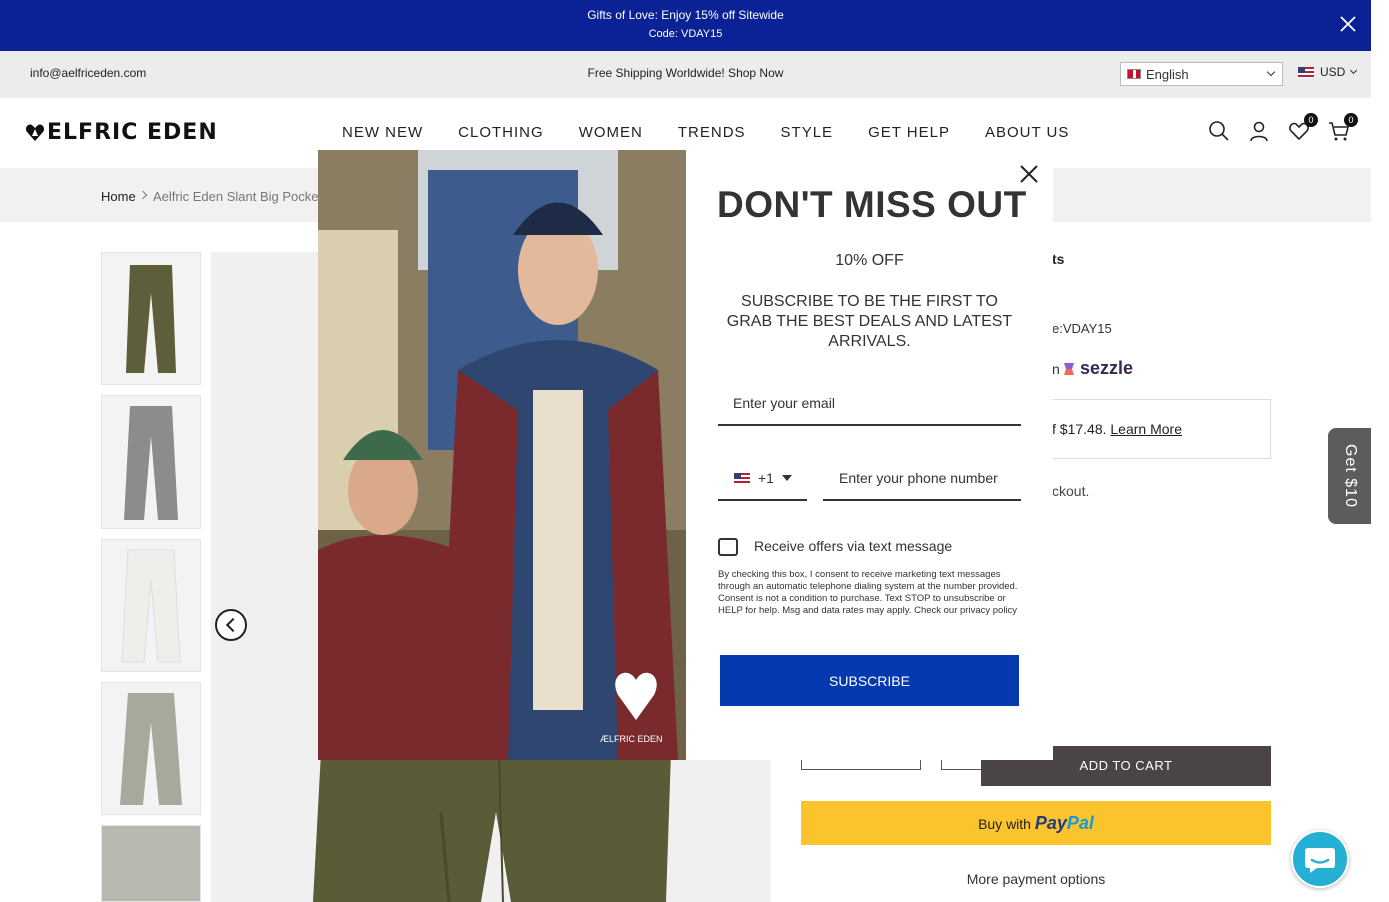 This screenshot has height=902, width=1389. What do you see at coordinates (922, 479) in the screenshot?
I see `phone-field` at bounding box center [922, 479].